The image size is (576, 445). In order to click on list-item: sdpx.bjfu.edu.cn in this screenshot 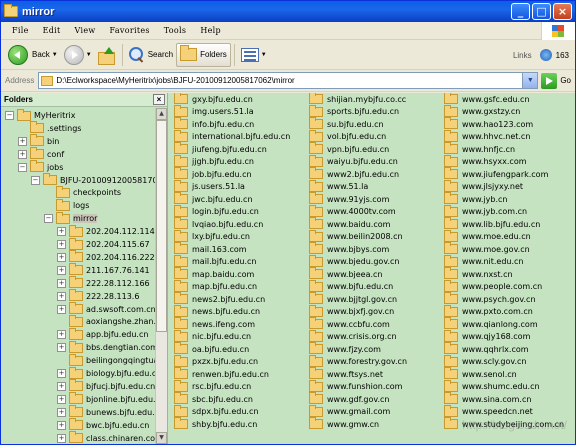, I will do `click(232, 411)`.